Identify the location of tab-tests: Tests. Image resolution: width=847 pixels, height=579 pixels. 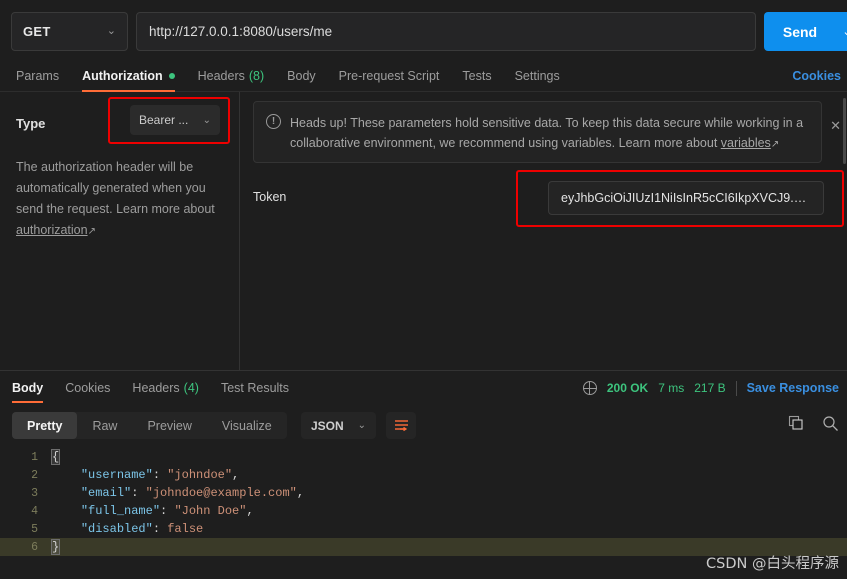
(476, 76).